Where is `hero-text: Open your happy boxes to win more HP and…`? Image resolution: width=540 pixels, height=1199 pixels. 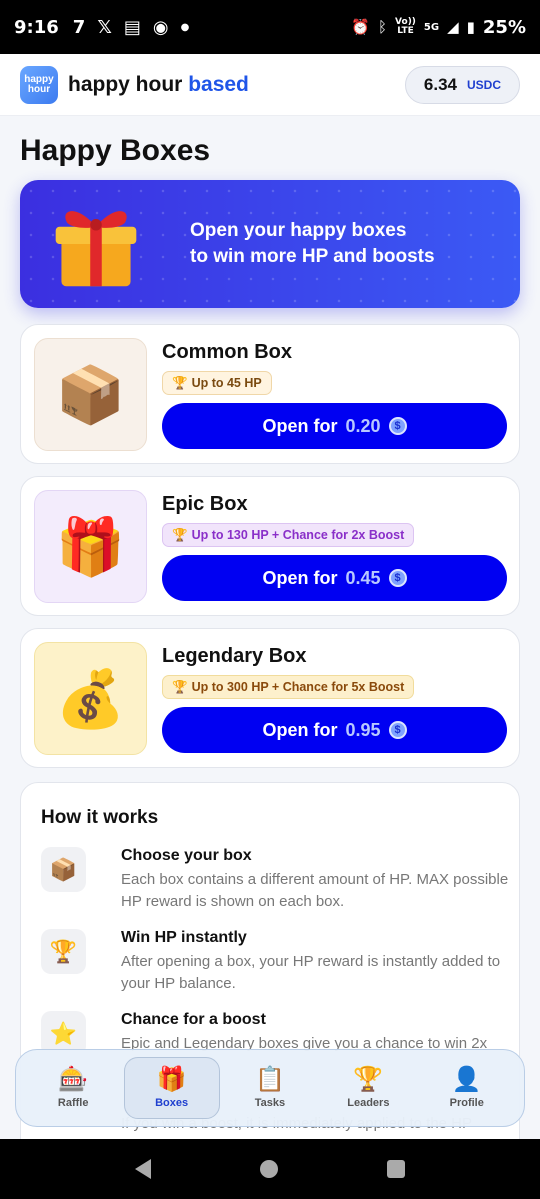
hero-text: Open your happy boxes to win more HP and… is located at coordinates (312, 243).